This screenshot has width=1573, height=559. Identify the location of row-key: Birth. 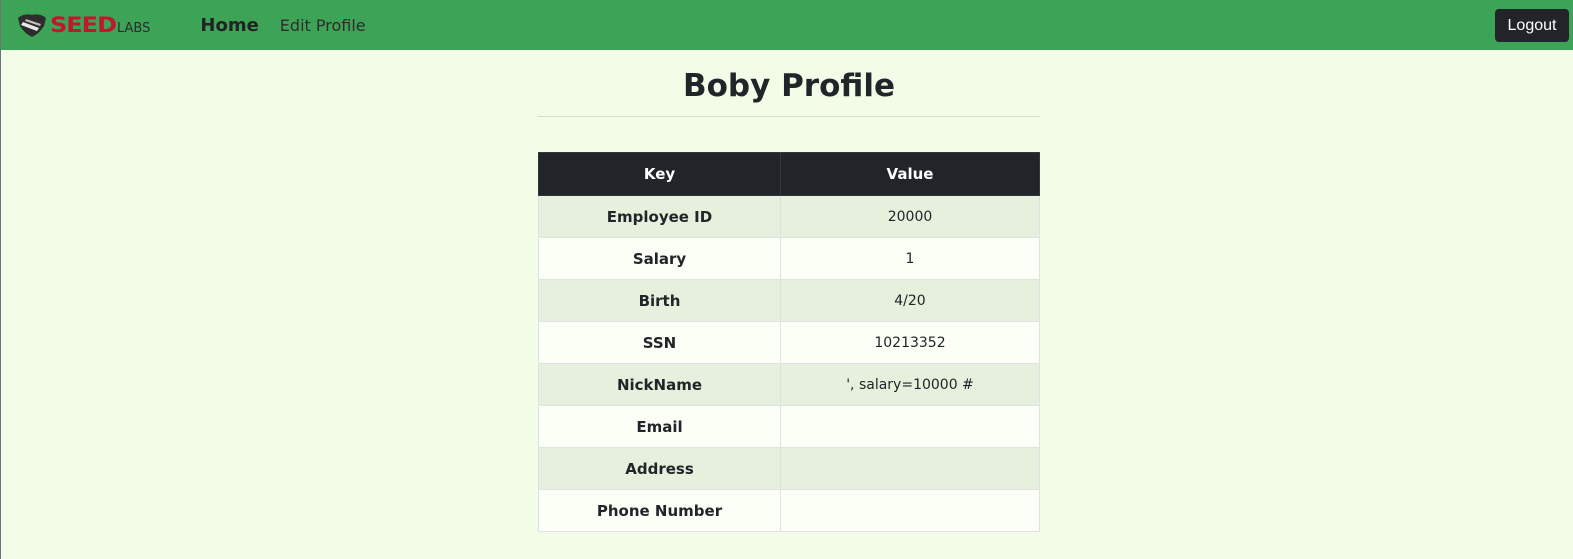
(659, 300).